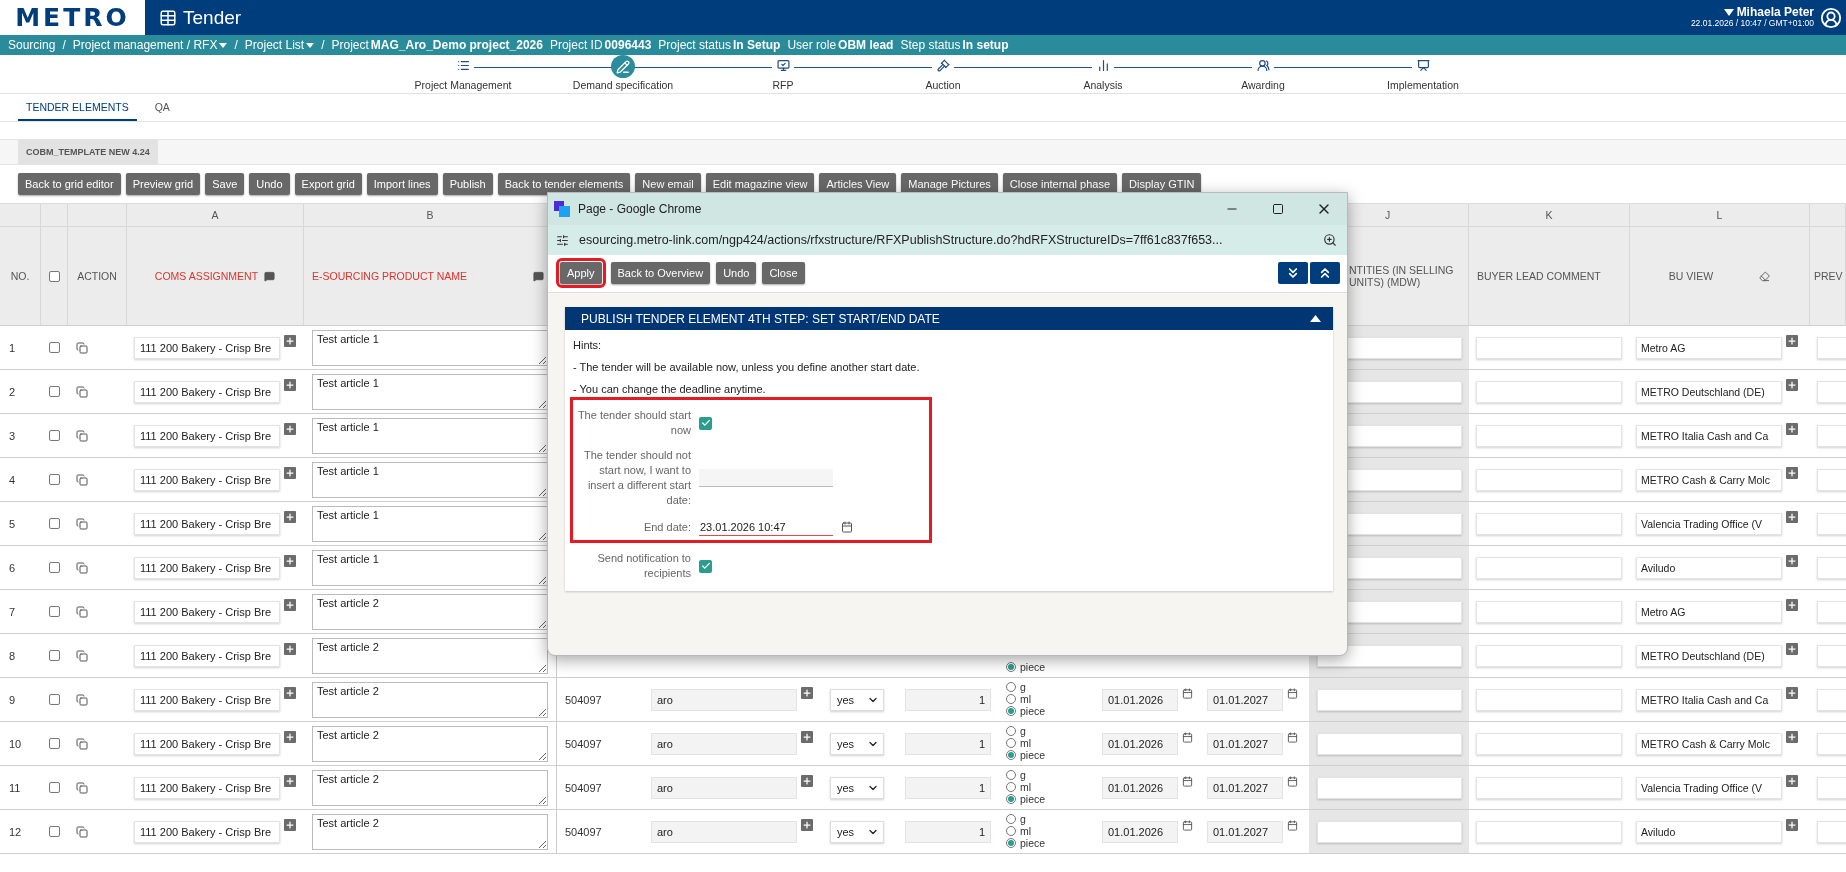 The height and width of the screenshot is (872, 1846). I want to click on toolbar-button: Import lines, so click(402, 184).